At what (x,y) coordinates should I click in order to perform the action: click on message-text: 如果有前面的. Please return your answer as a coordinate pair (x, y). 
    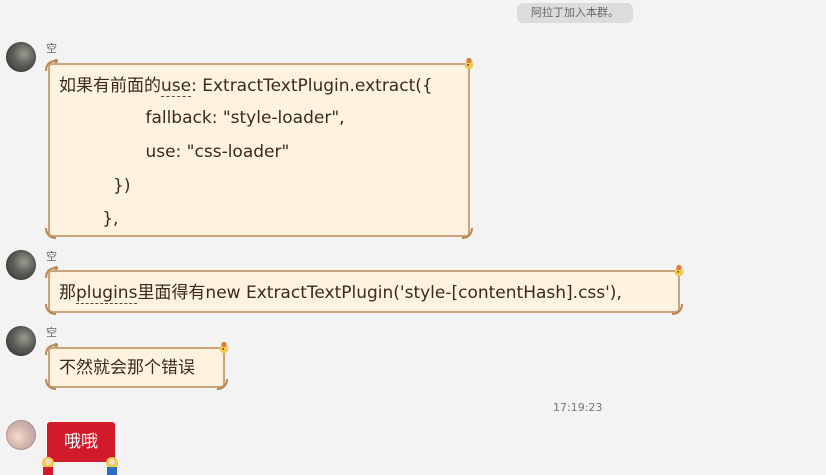
    Looking at the image, I should click on (110, 86).